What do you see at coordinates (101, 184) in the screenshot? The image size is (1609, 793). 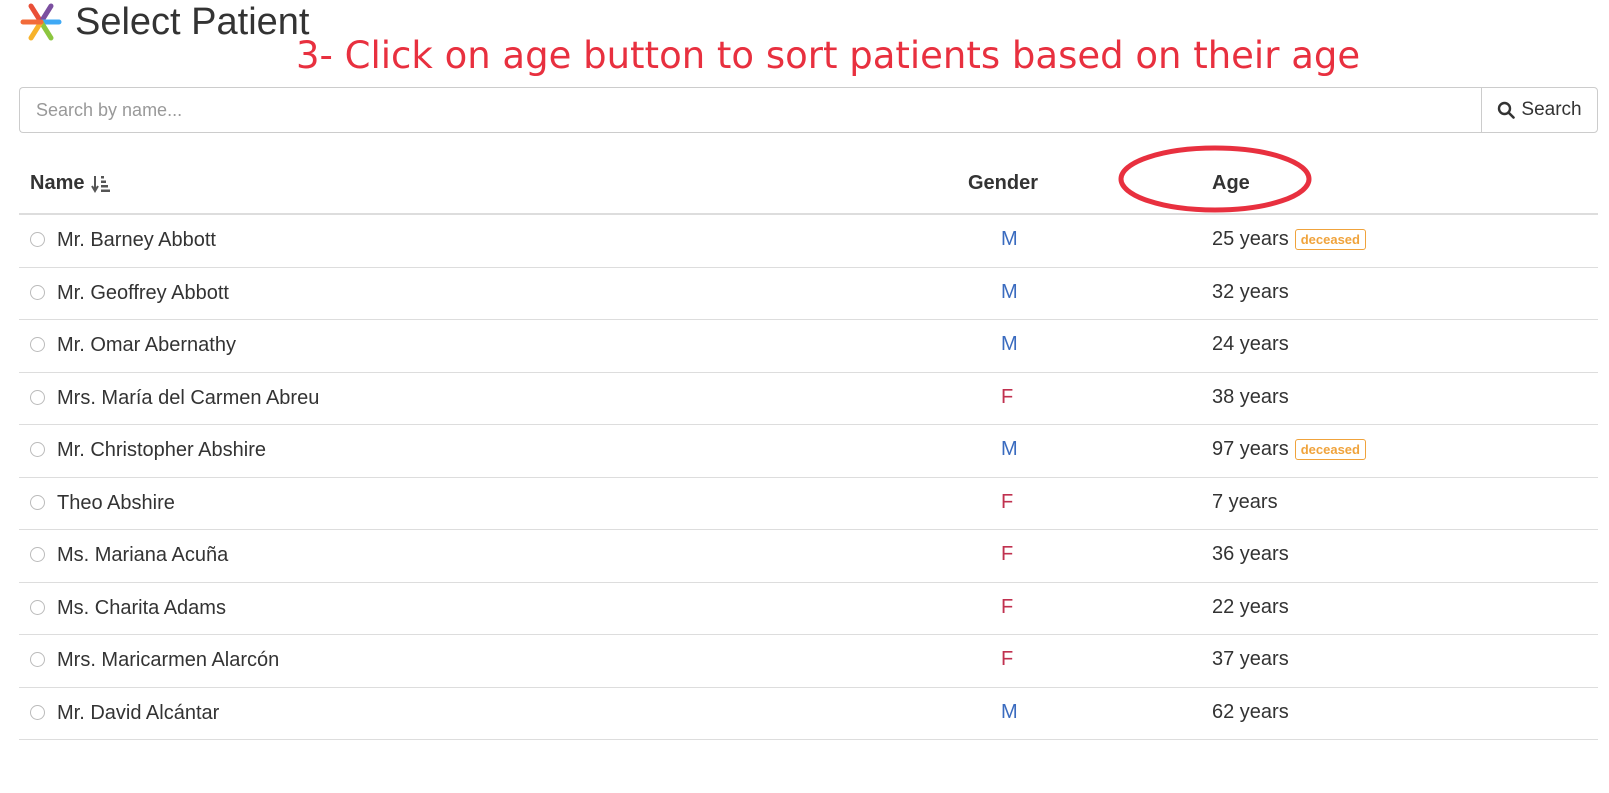 I see `sort-ascending-icon` at bounding box center [101, 184].